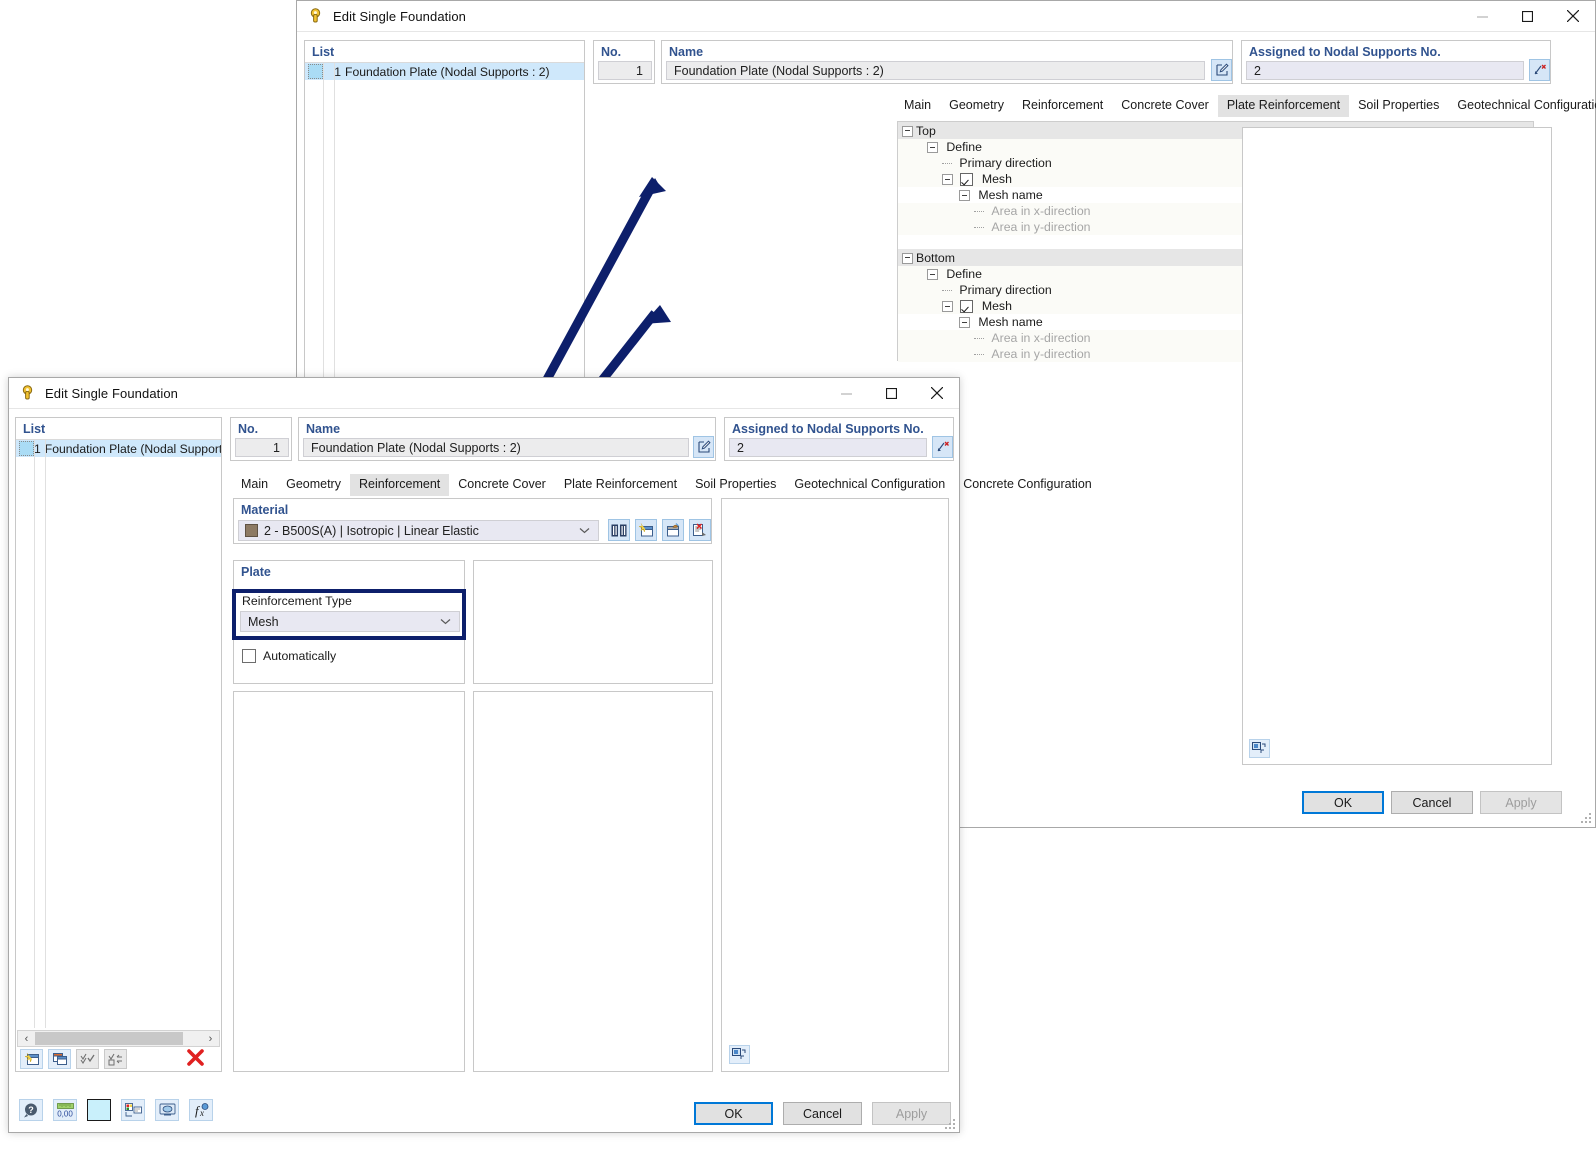 The width and height of the screenshot is (1596, 1151). What do you see at coordinates (133, 1110) in the screenshot?
I see `display-properties-icon` at bounding box center [133, 1110].